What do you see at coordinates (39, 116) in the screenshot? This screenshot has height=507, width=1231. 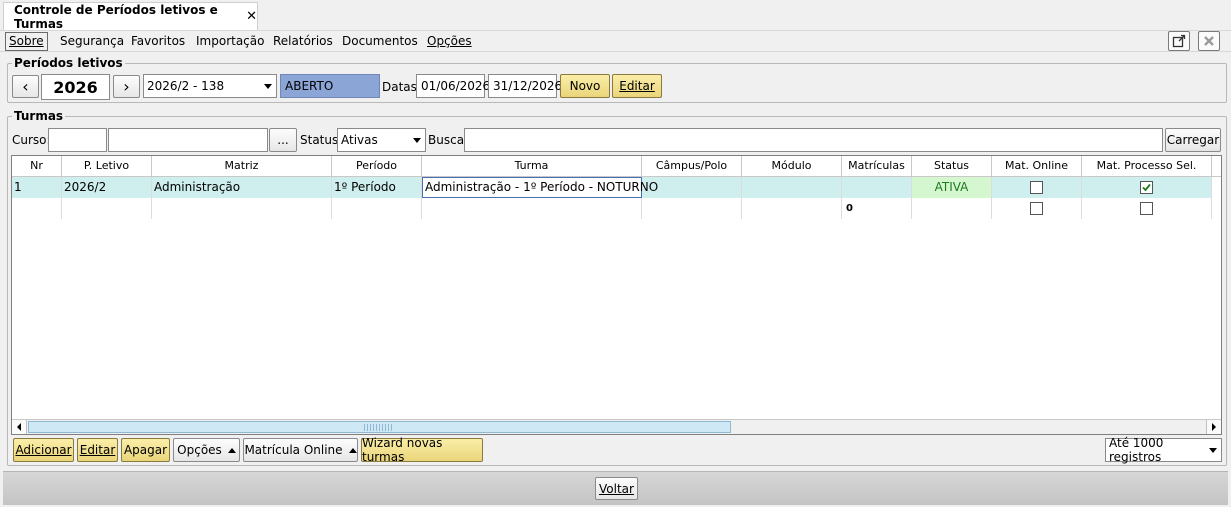 I see `turmas-legend: Turmas` at bounding box center [39, 116].